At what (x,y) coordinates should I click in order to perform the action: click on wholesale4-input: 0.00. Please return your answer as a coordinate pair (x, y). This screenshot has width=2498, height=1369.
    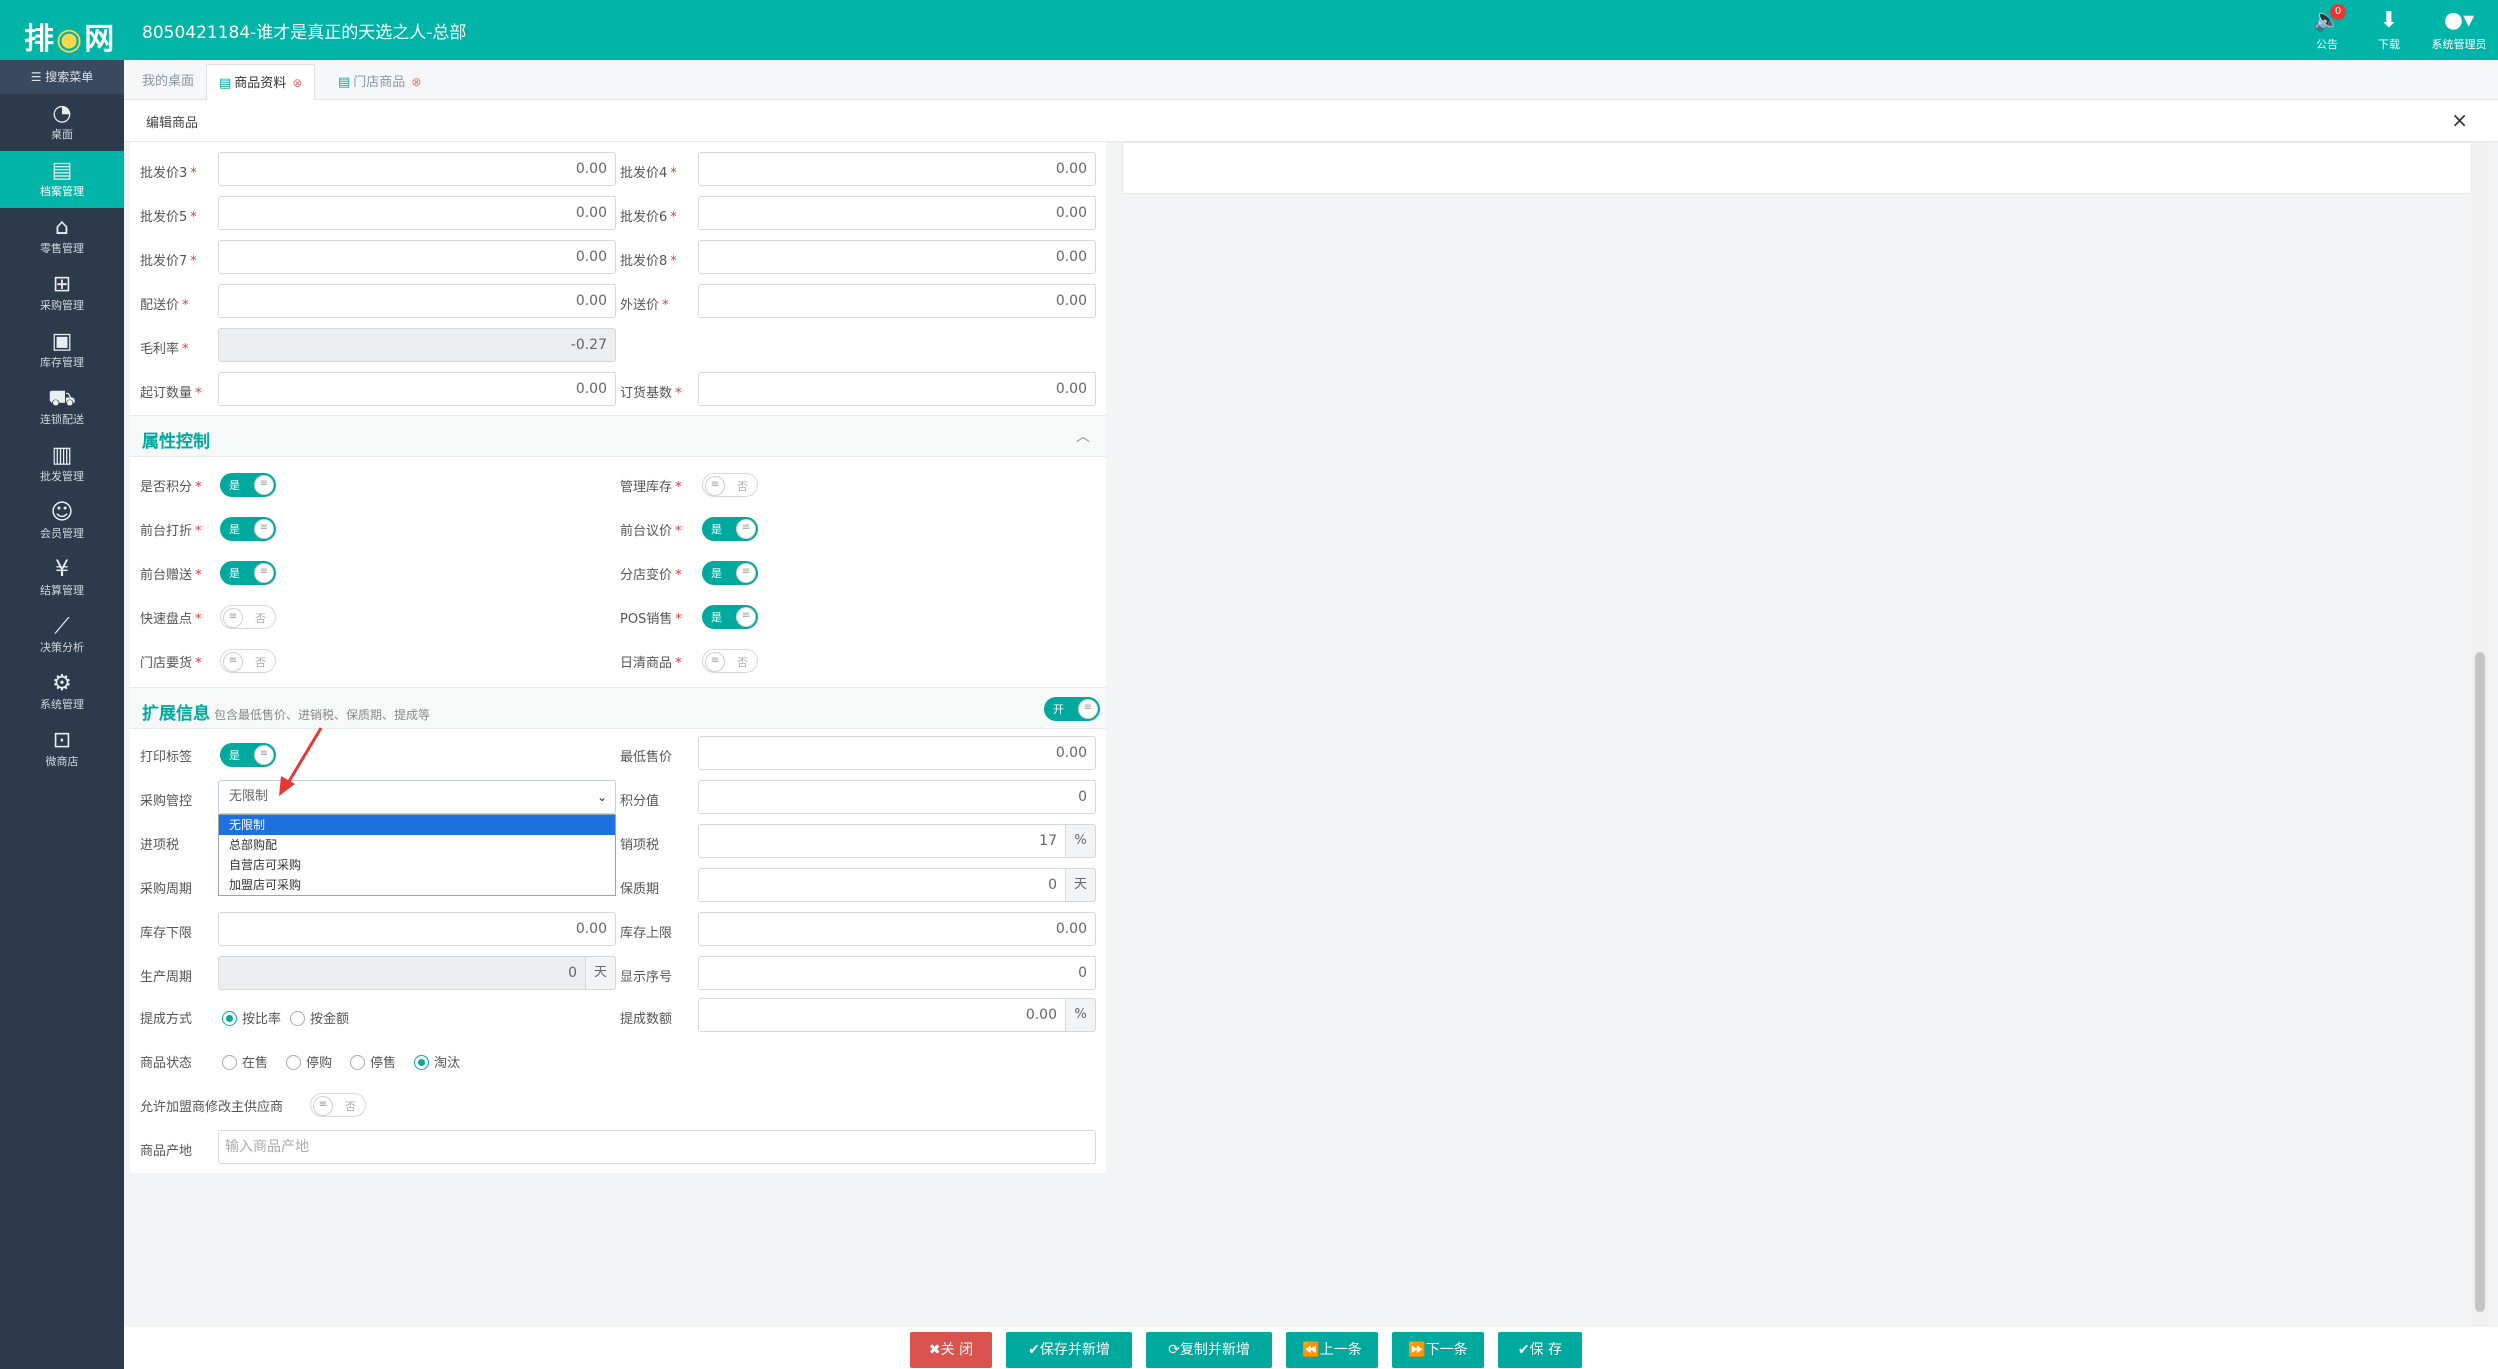
    Looking at the image, I should click on (897, 169).